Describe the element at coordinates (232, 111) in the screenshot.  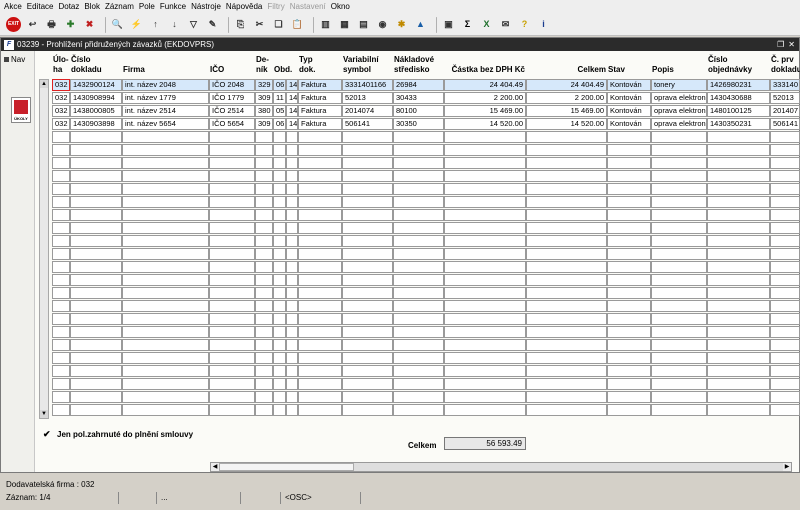
I see `cell-ico: IČO 2514` at that location.